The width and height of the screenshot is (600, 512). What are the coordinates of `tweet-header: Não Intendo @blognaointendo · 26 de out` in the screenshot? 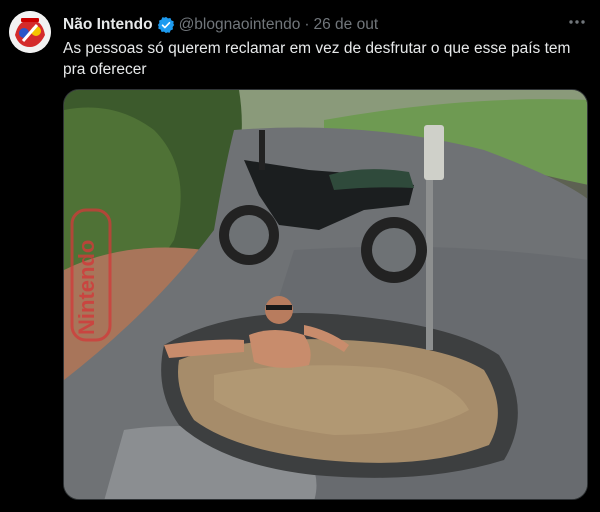 It's located at (324, 25).